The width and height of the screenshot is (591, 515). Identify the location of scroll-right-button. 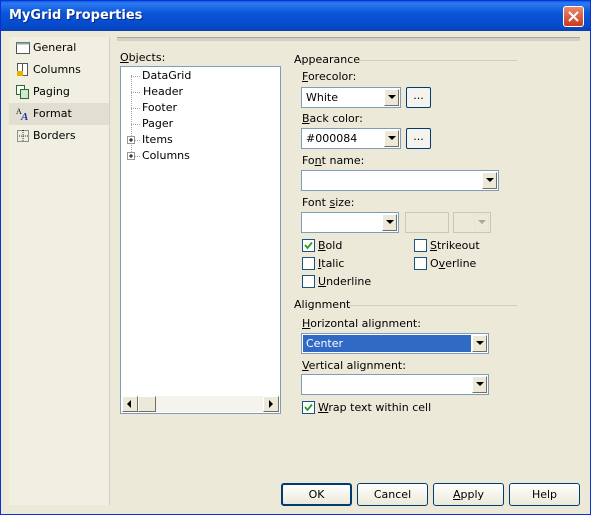
(271, 404).